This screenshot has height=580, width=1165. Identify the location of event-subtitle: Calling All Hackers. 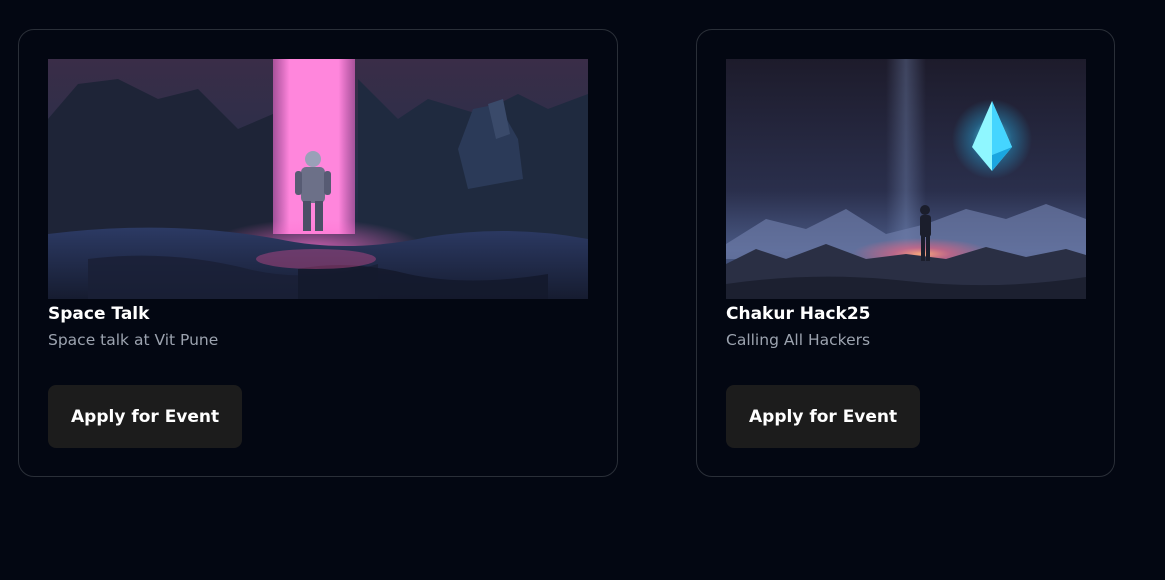
(798, 340).